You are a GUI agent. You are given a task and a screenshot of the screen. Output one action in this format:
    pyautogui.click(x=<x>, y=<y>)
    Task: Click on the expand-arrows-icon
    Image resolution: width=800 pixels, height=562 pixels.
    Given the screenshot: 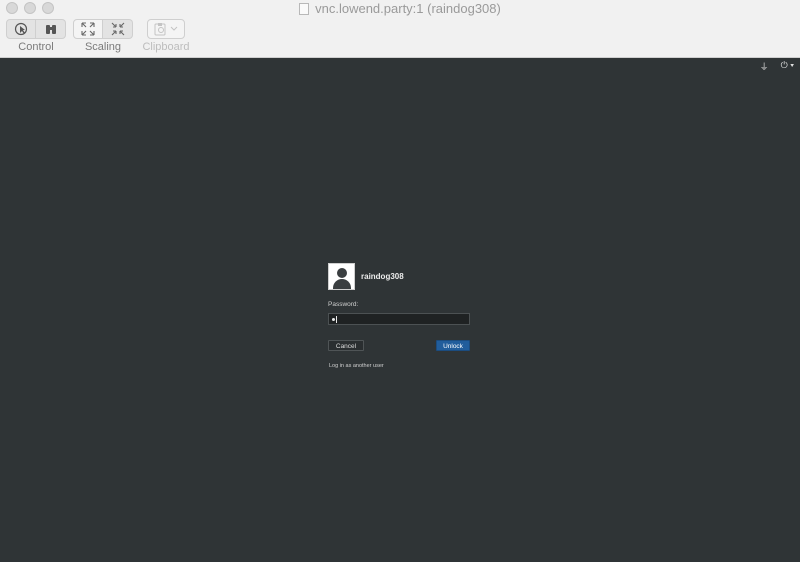 What is the action you would take?
    pyautogui.click(x=88, y=29)
    